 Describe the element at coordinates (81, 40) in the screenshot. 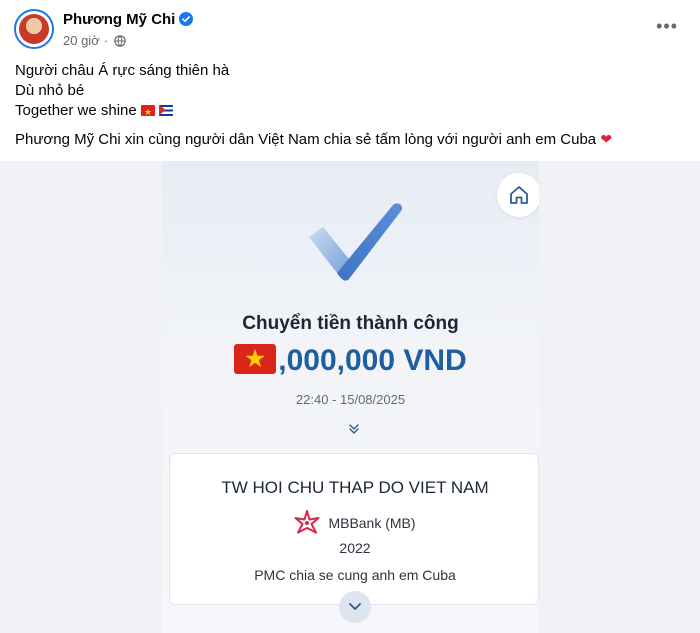

I see `post-time: 20 giờ` at that location.